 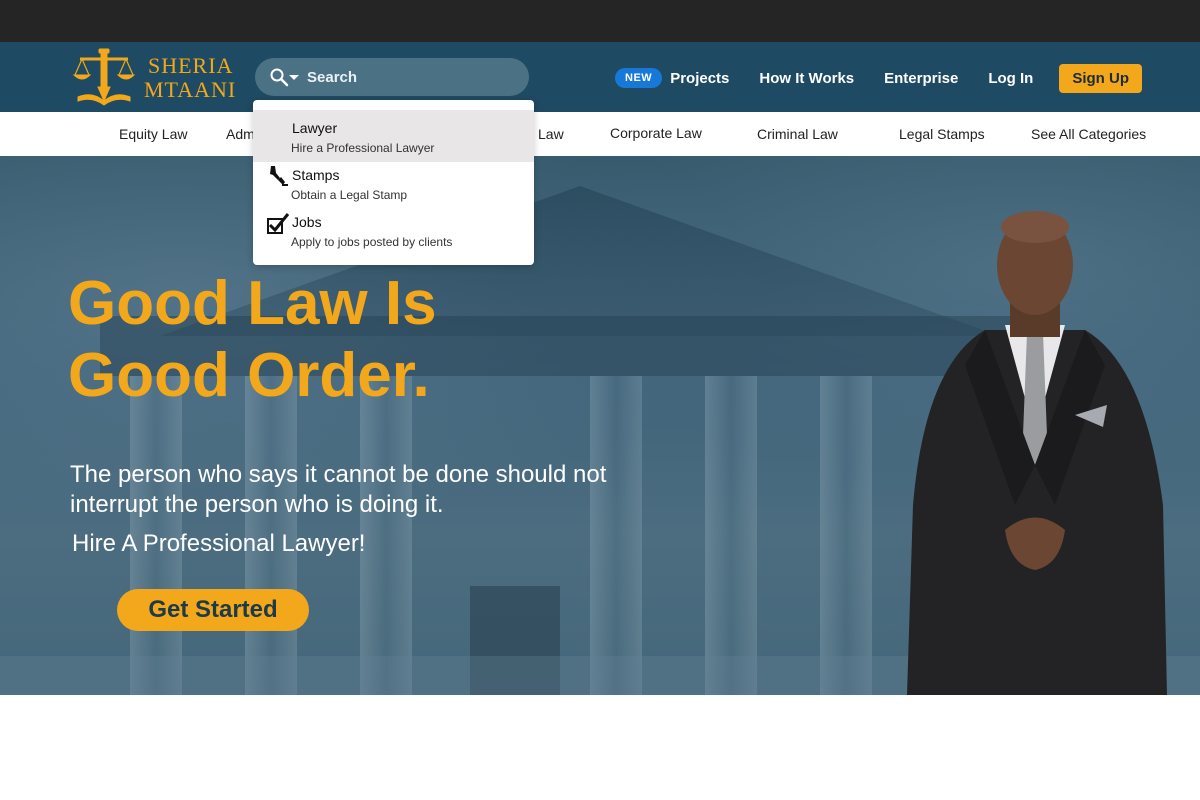 I want to click on category-administrative-law: Adm, so click(x=240, y=134).